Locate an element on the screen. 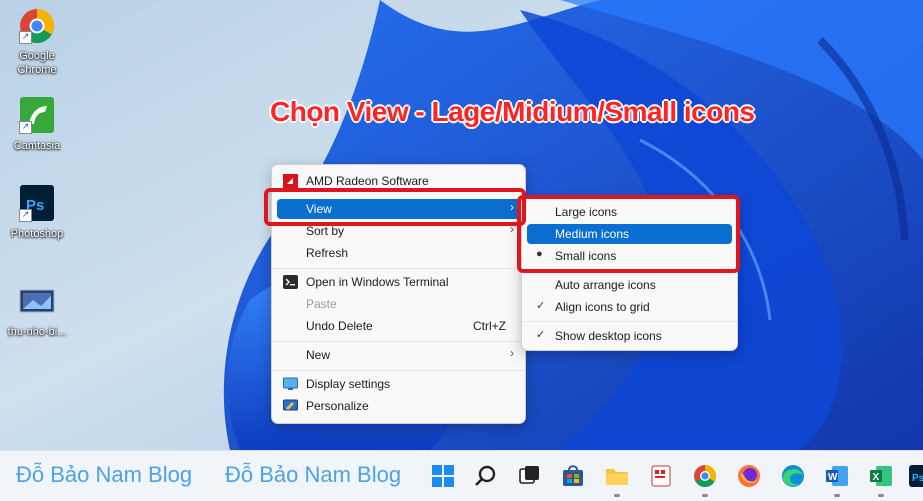  menu-item-refresh: Refresh is located at coordinates (398, 253).